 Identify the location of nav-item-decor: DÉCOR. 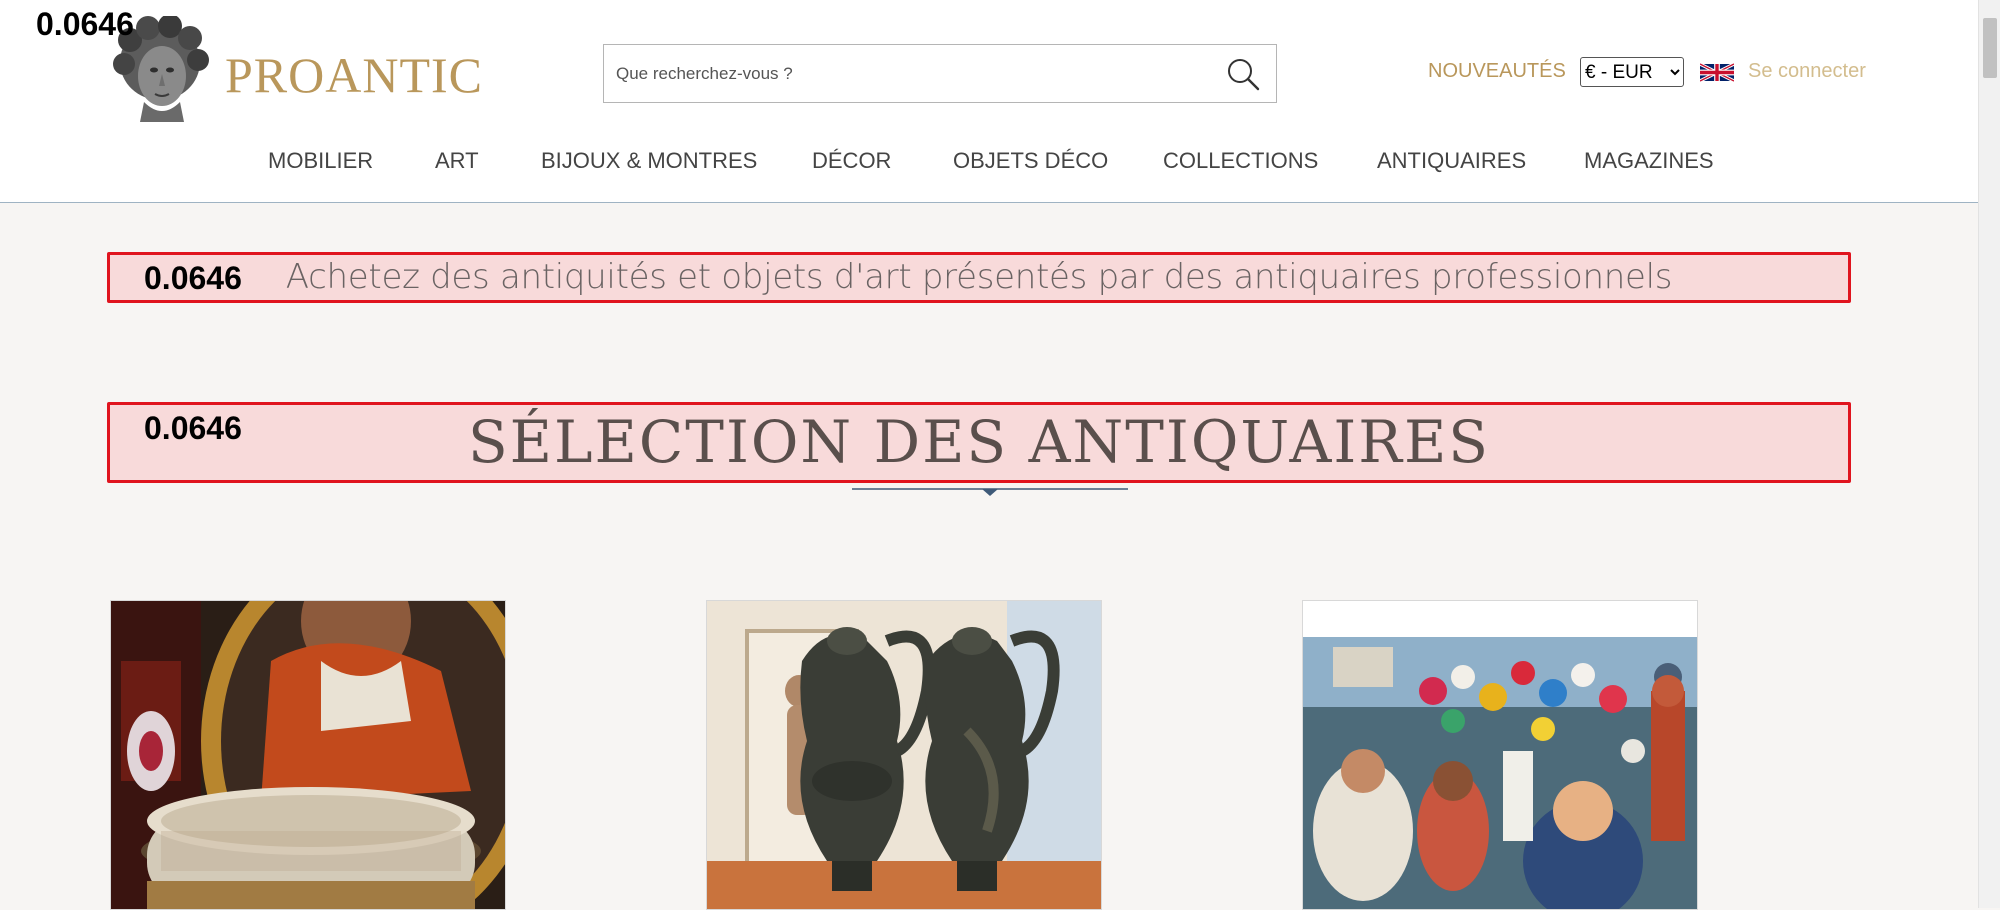
(851, 161).